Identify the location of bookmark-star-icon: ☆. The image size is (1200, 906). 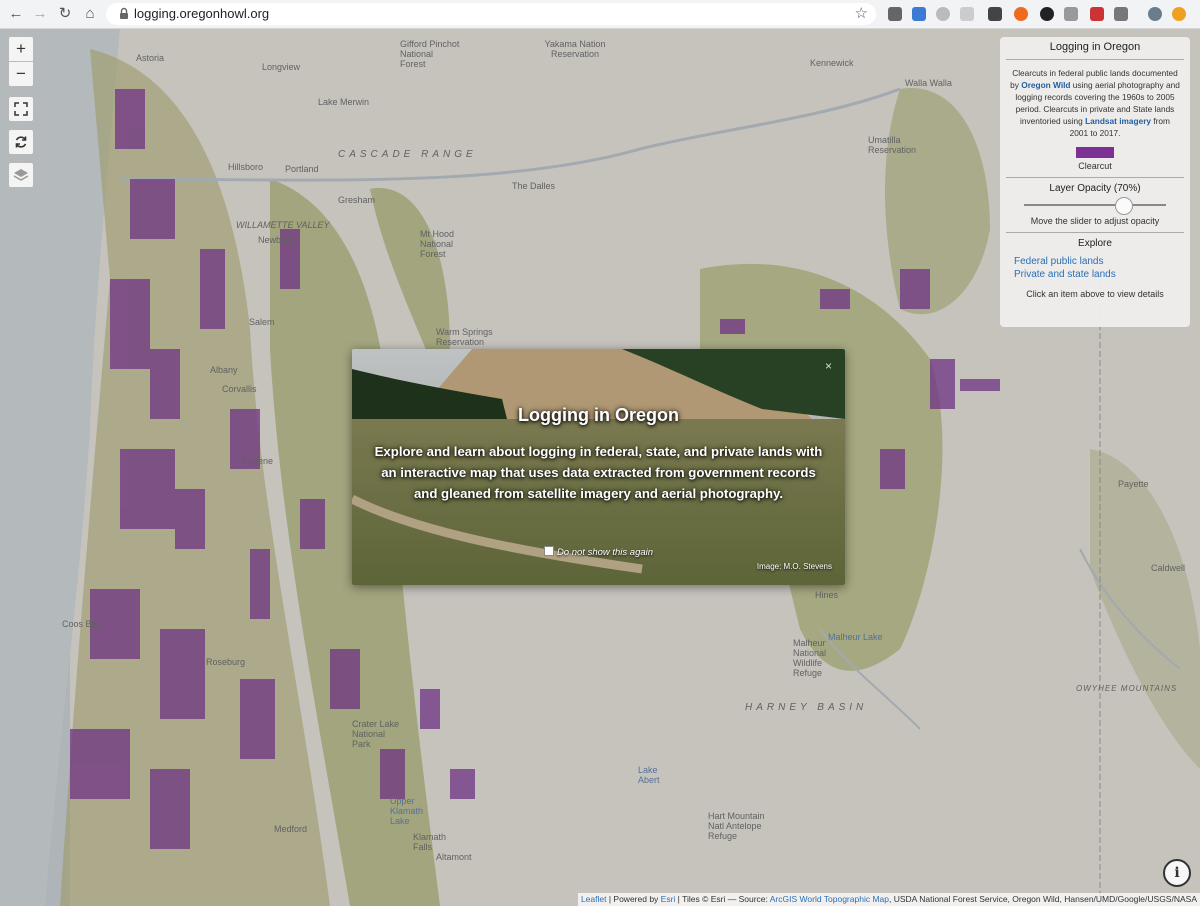
(861, 13).